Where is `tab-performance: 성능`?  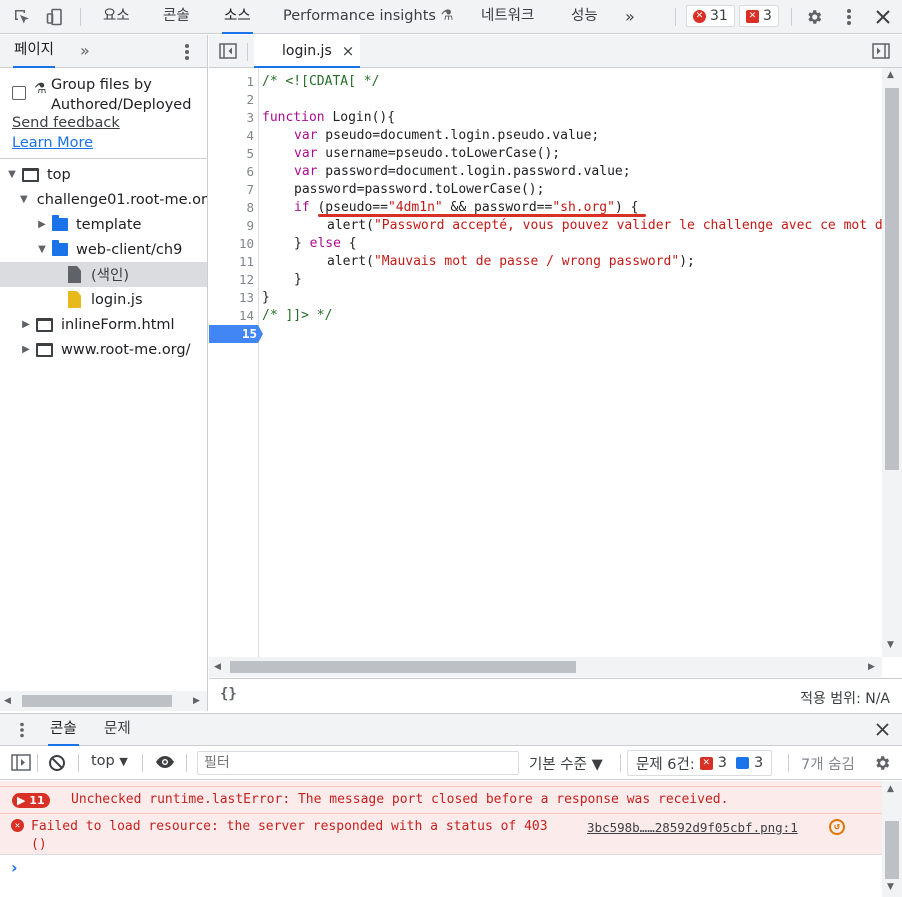 tab-performance: 성능 is located at coordinates (584, 17).